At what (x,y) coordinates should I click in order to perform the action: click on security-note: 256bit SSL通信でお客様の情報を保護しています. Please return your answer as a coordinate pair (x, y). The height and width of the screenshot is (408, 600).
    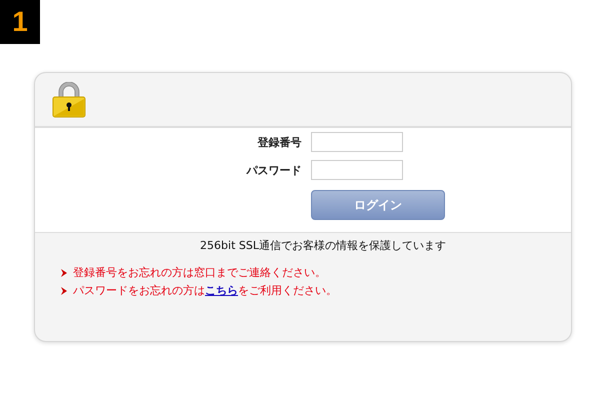
    Looking at the image, I should click on (323, 245).